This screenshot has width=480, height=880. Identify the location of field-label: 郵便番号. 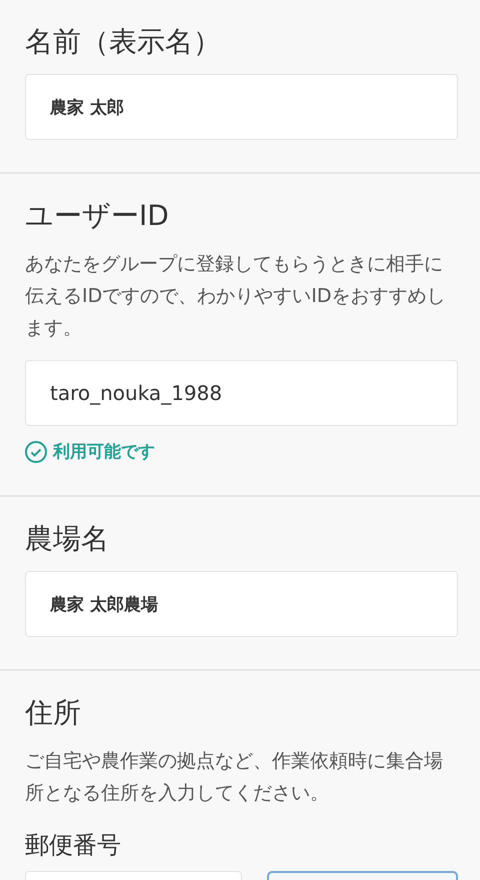
(73, 845).